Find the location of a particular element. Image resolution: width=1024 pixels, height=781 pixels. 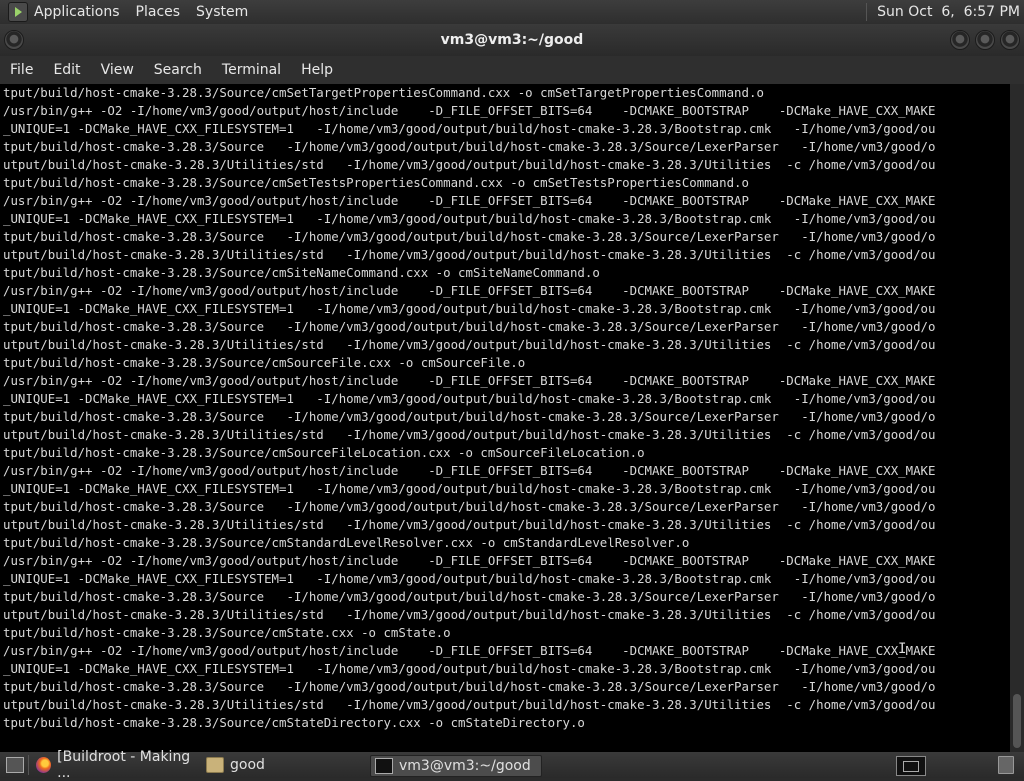

maximize-button is located at coordinates (985, 40).